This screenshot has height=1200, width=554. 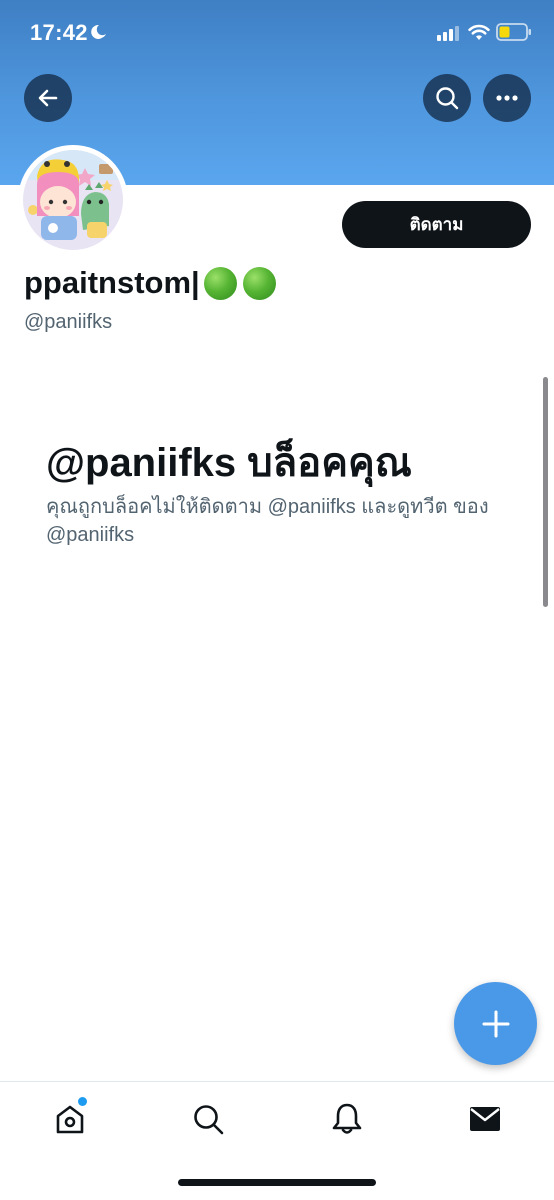 What do you see at coordinates (112, 282) in the screenshot?
I see `display-name-text: ppaitnstom|` at bounding box center [112, 282].